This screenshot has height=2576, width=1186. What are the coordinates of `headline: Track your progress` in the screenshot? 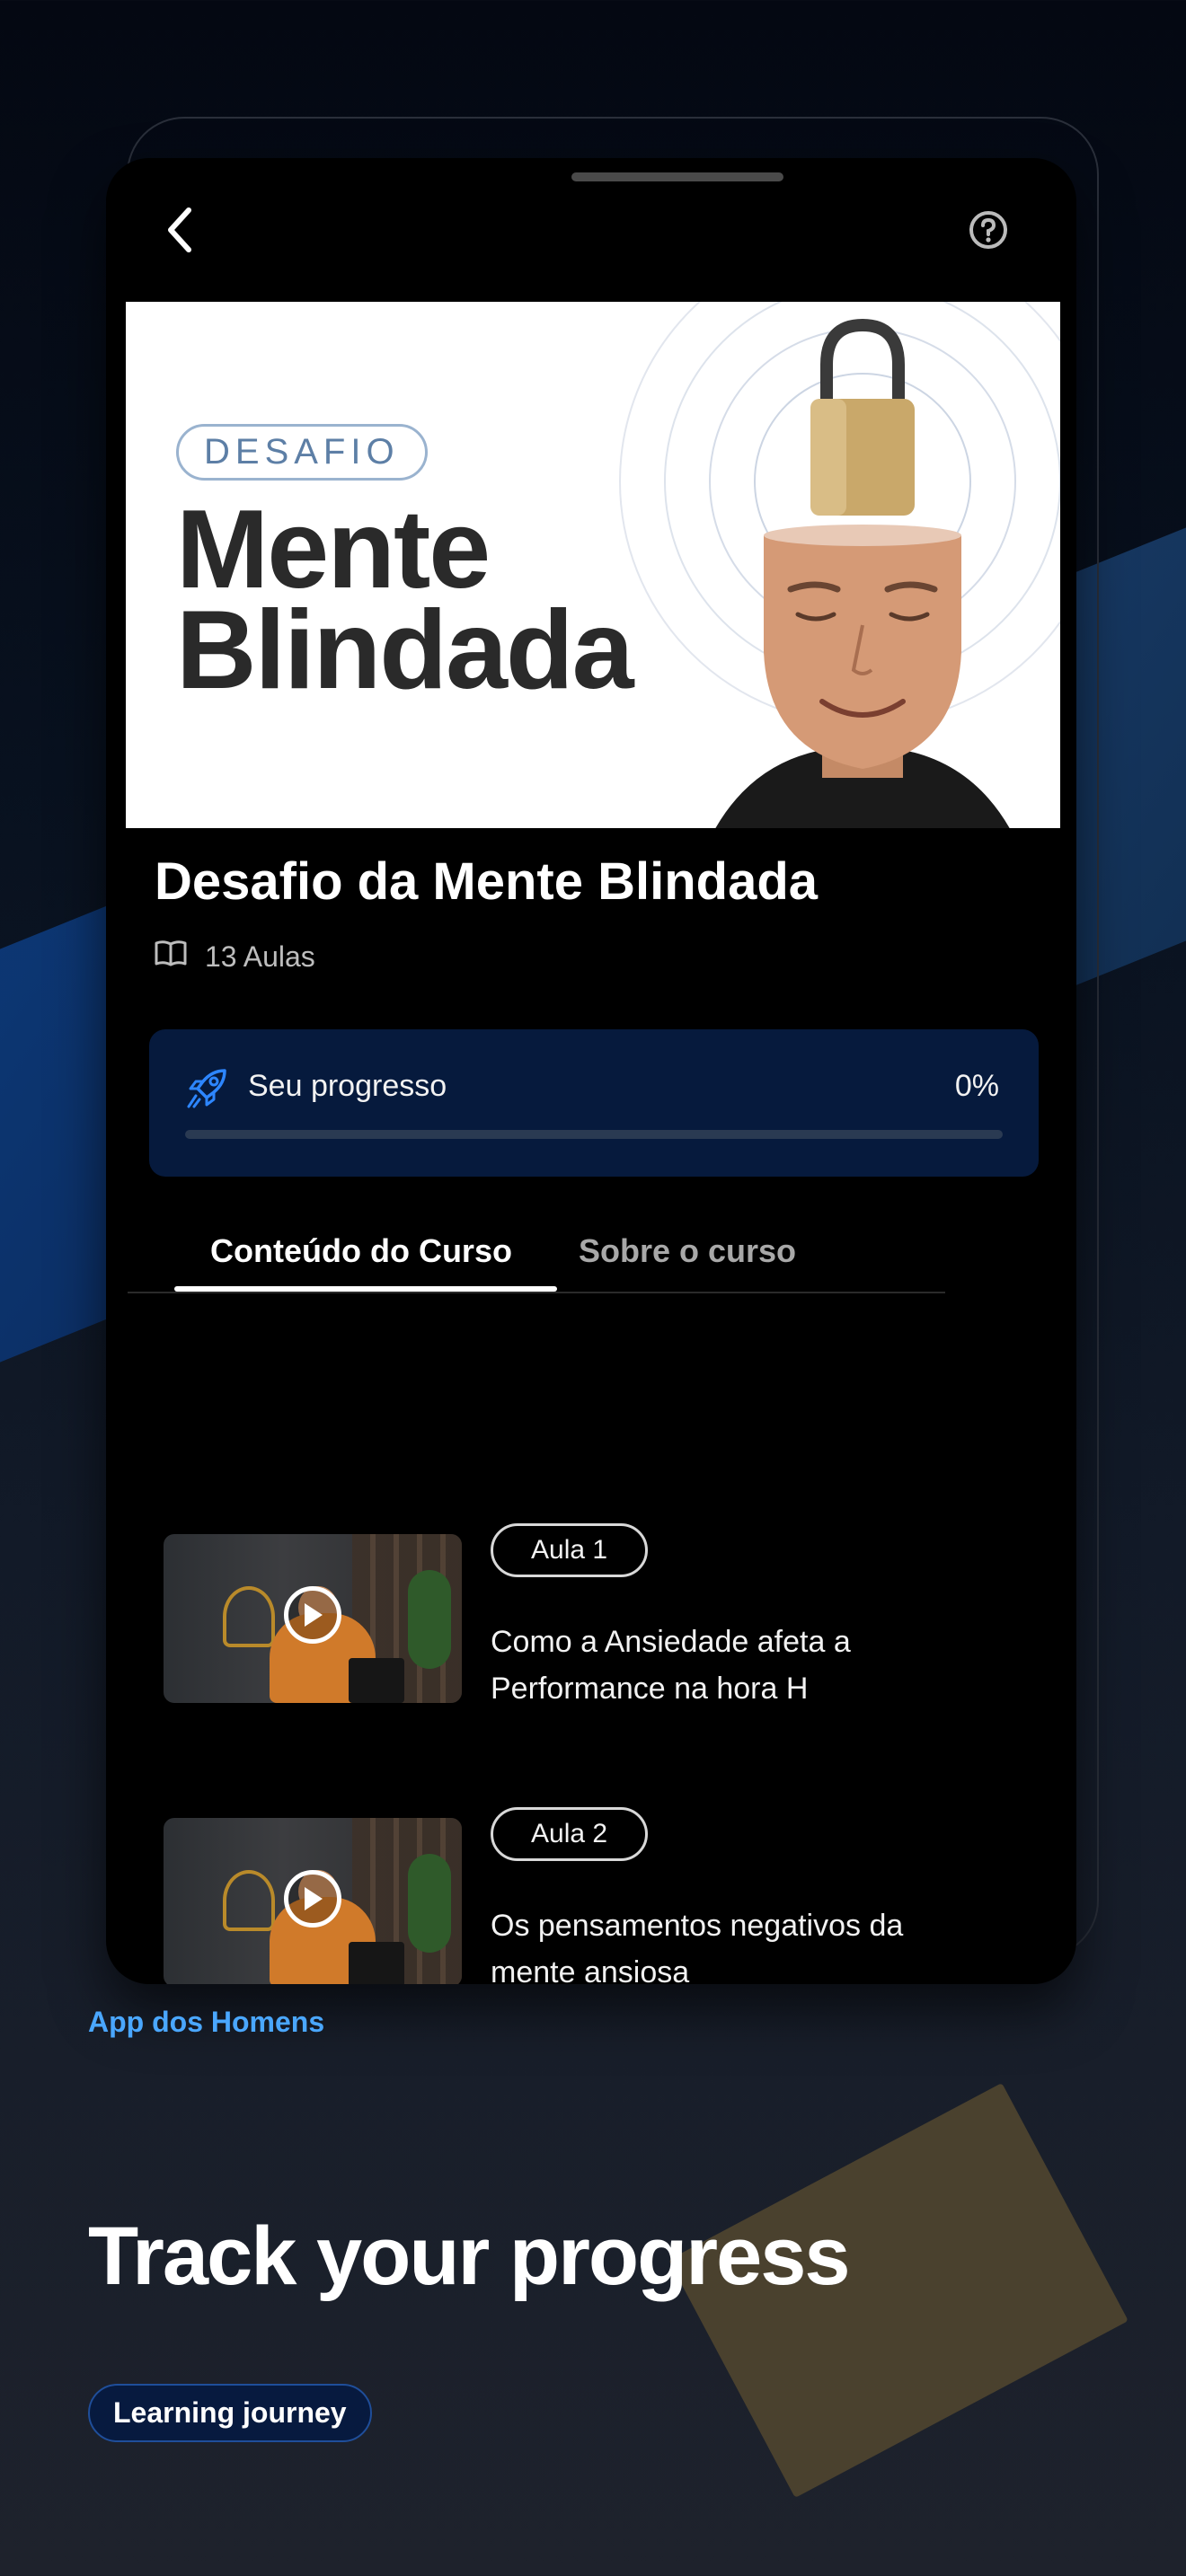 It's located at (470, 2256).